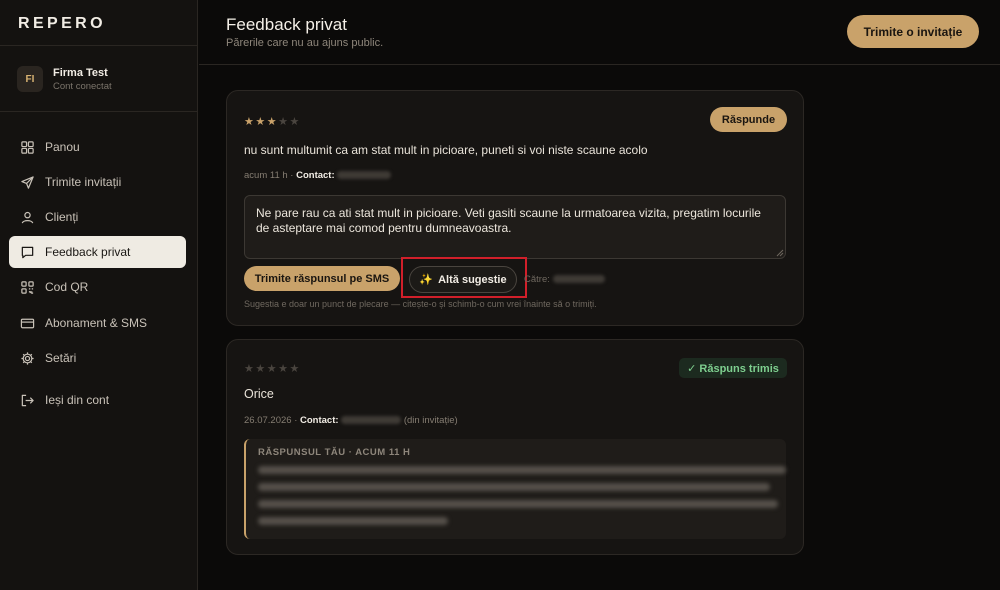 This screenshot has height=590, width=1000. What do you see at coordinates (464, 277) in the screenshot?
I see `highlight-box` at bounding box center [464, 277].